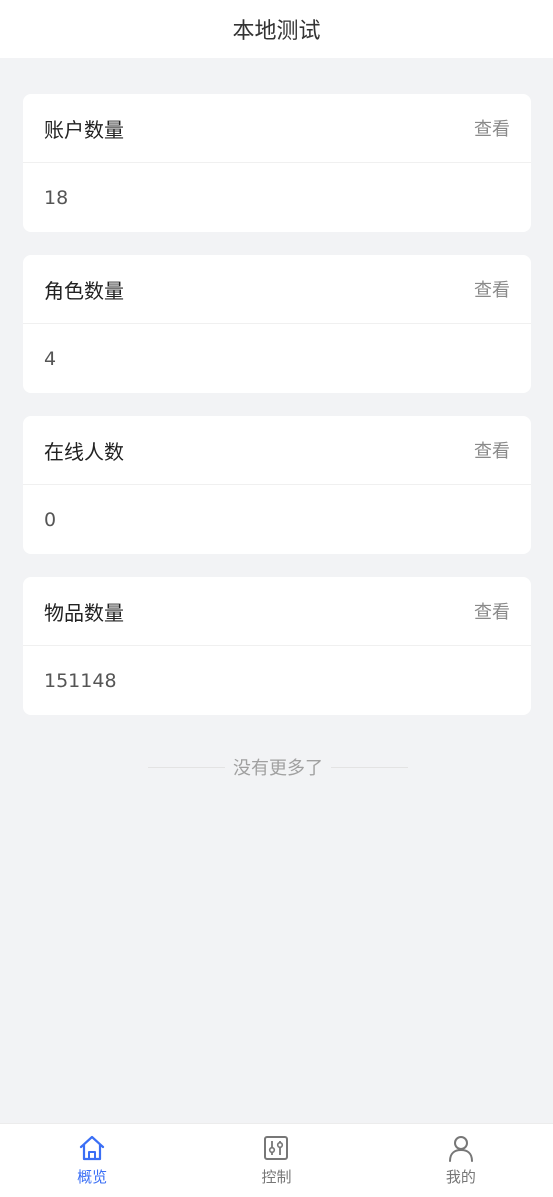 The image size is (553, 1197). What do you see at coordinates (50, 519) in the screenshot?
I see `card-value: 0` at bounding box center [50, 519].